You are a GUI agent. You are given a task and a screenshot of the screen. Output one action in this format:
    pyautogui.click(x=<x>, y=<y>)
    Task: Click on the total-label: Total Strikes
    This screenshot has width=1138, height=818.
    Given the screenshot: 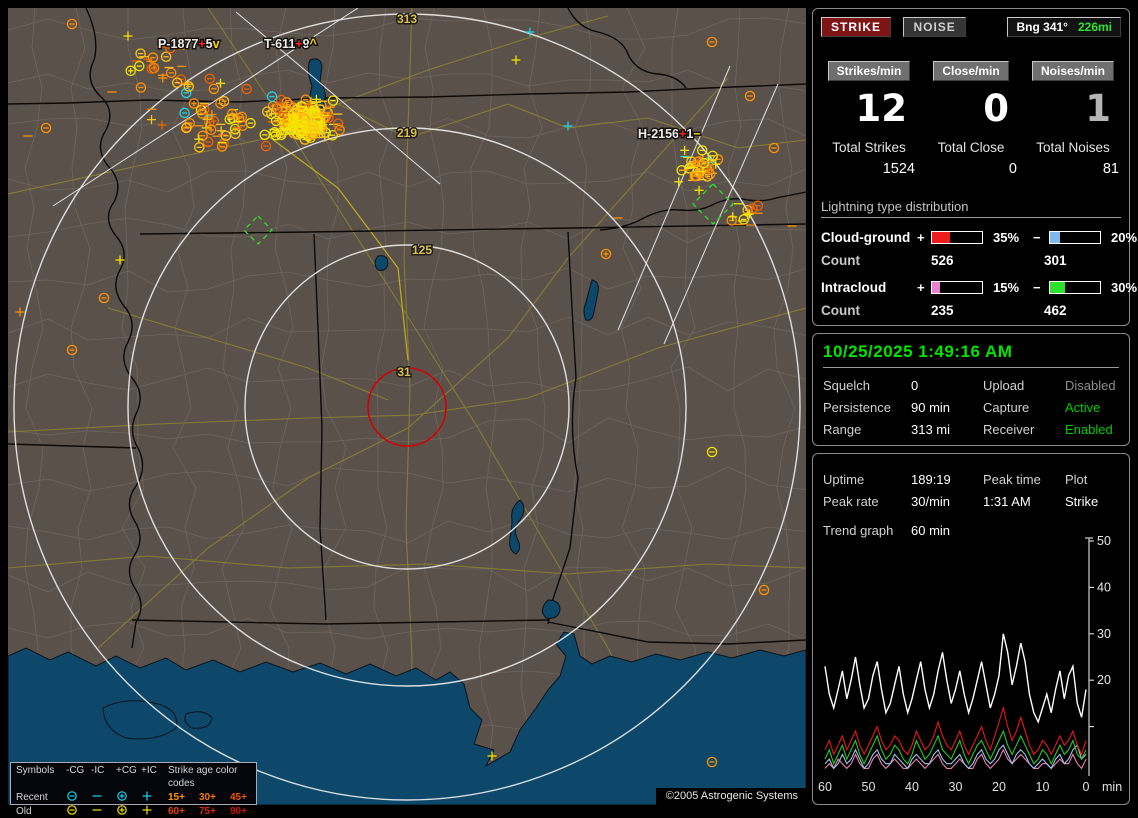 What is the action you would take?
    pyautogui.click(x=869, y=147)
    